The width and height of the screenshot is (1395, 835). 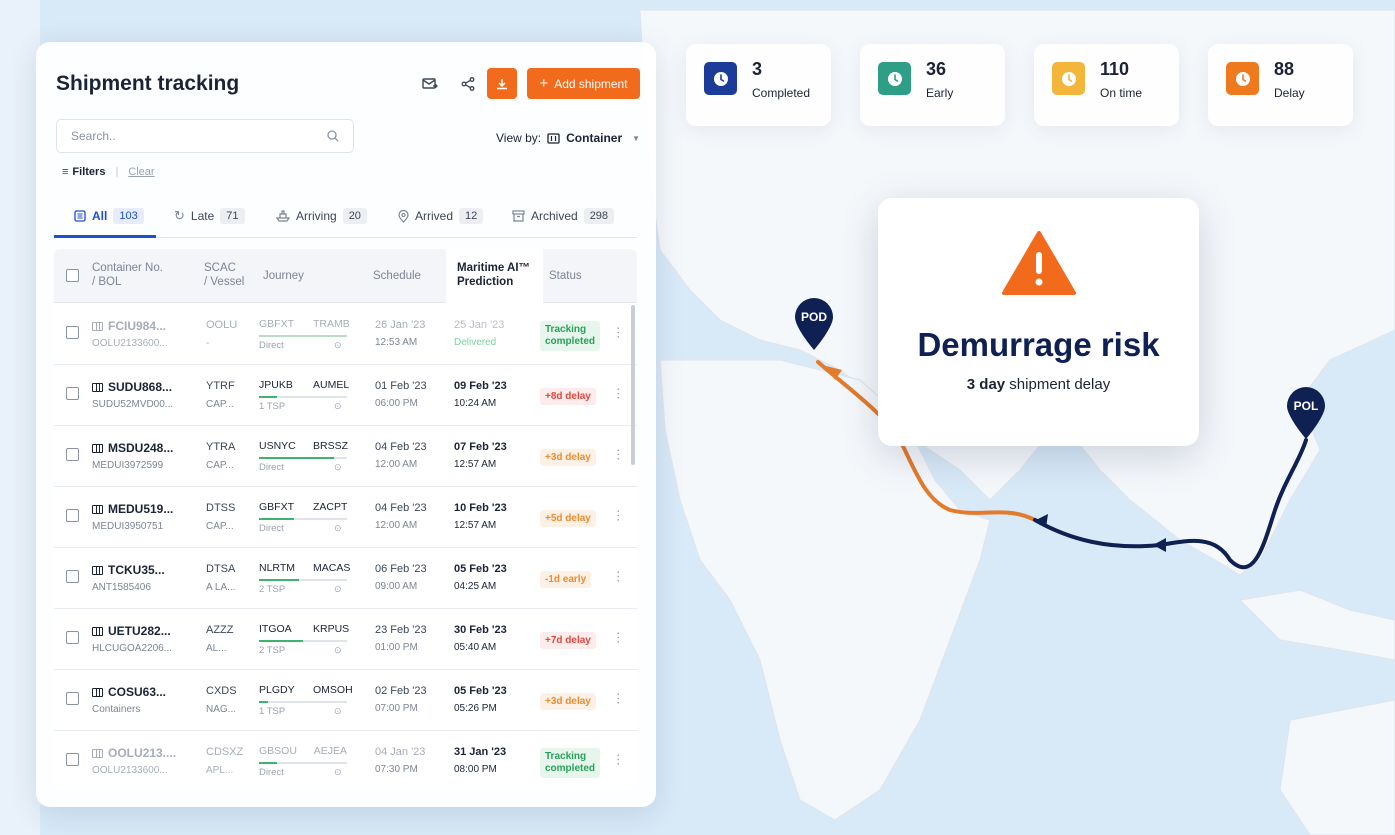 What do you see at coordinates (401, 691) in the screenshot?
I see `schedule-date: 02 Feb '23` at bounding box center [401, 691].